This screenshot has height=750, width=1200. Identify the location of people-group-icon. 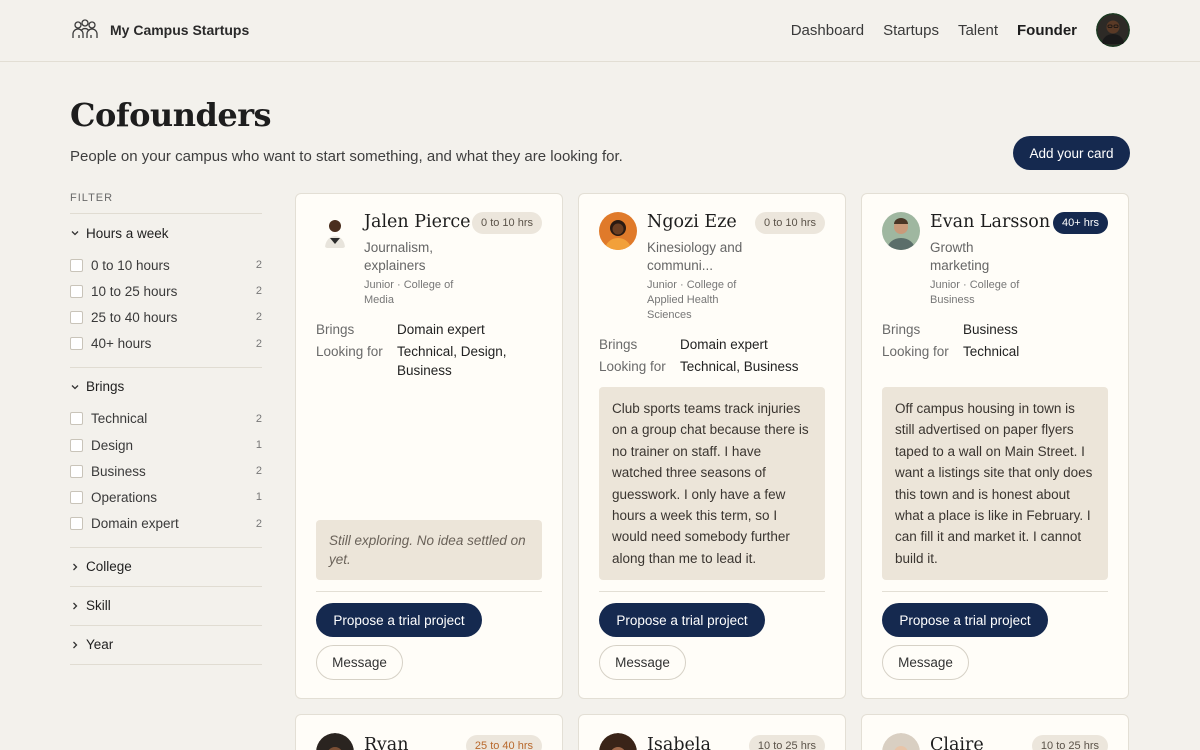
(85, 28).